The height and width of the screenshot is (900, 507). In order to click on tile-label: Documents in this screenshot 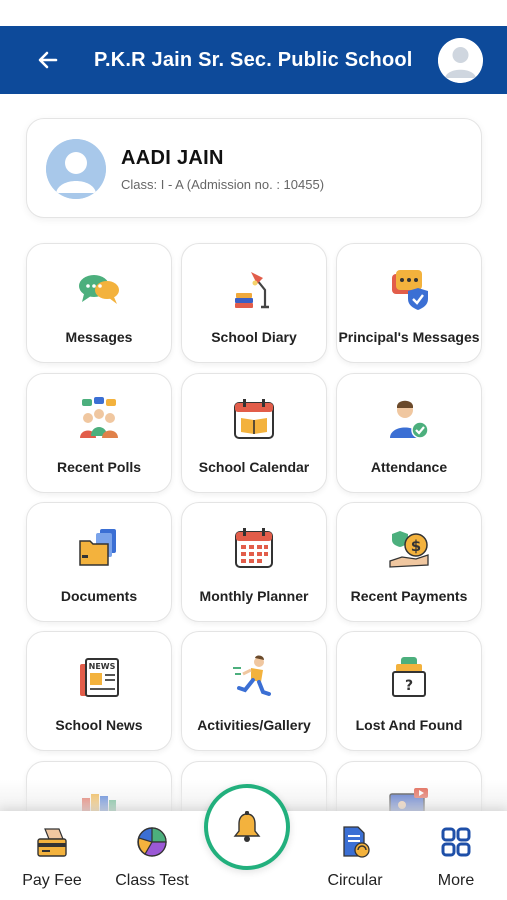, I will do `click(99, 596)`.